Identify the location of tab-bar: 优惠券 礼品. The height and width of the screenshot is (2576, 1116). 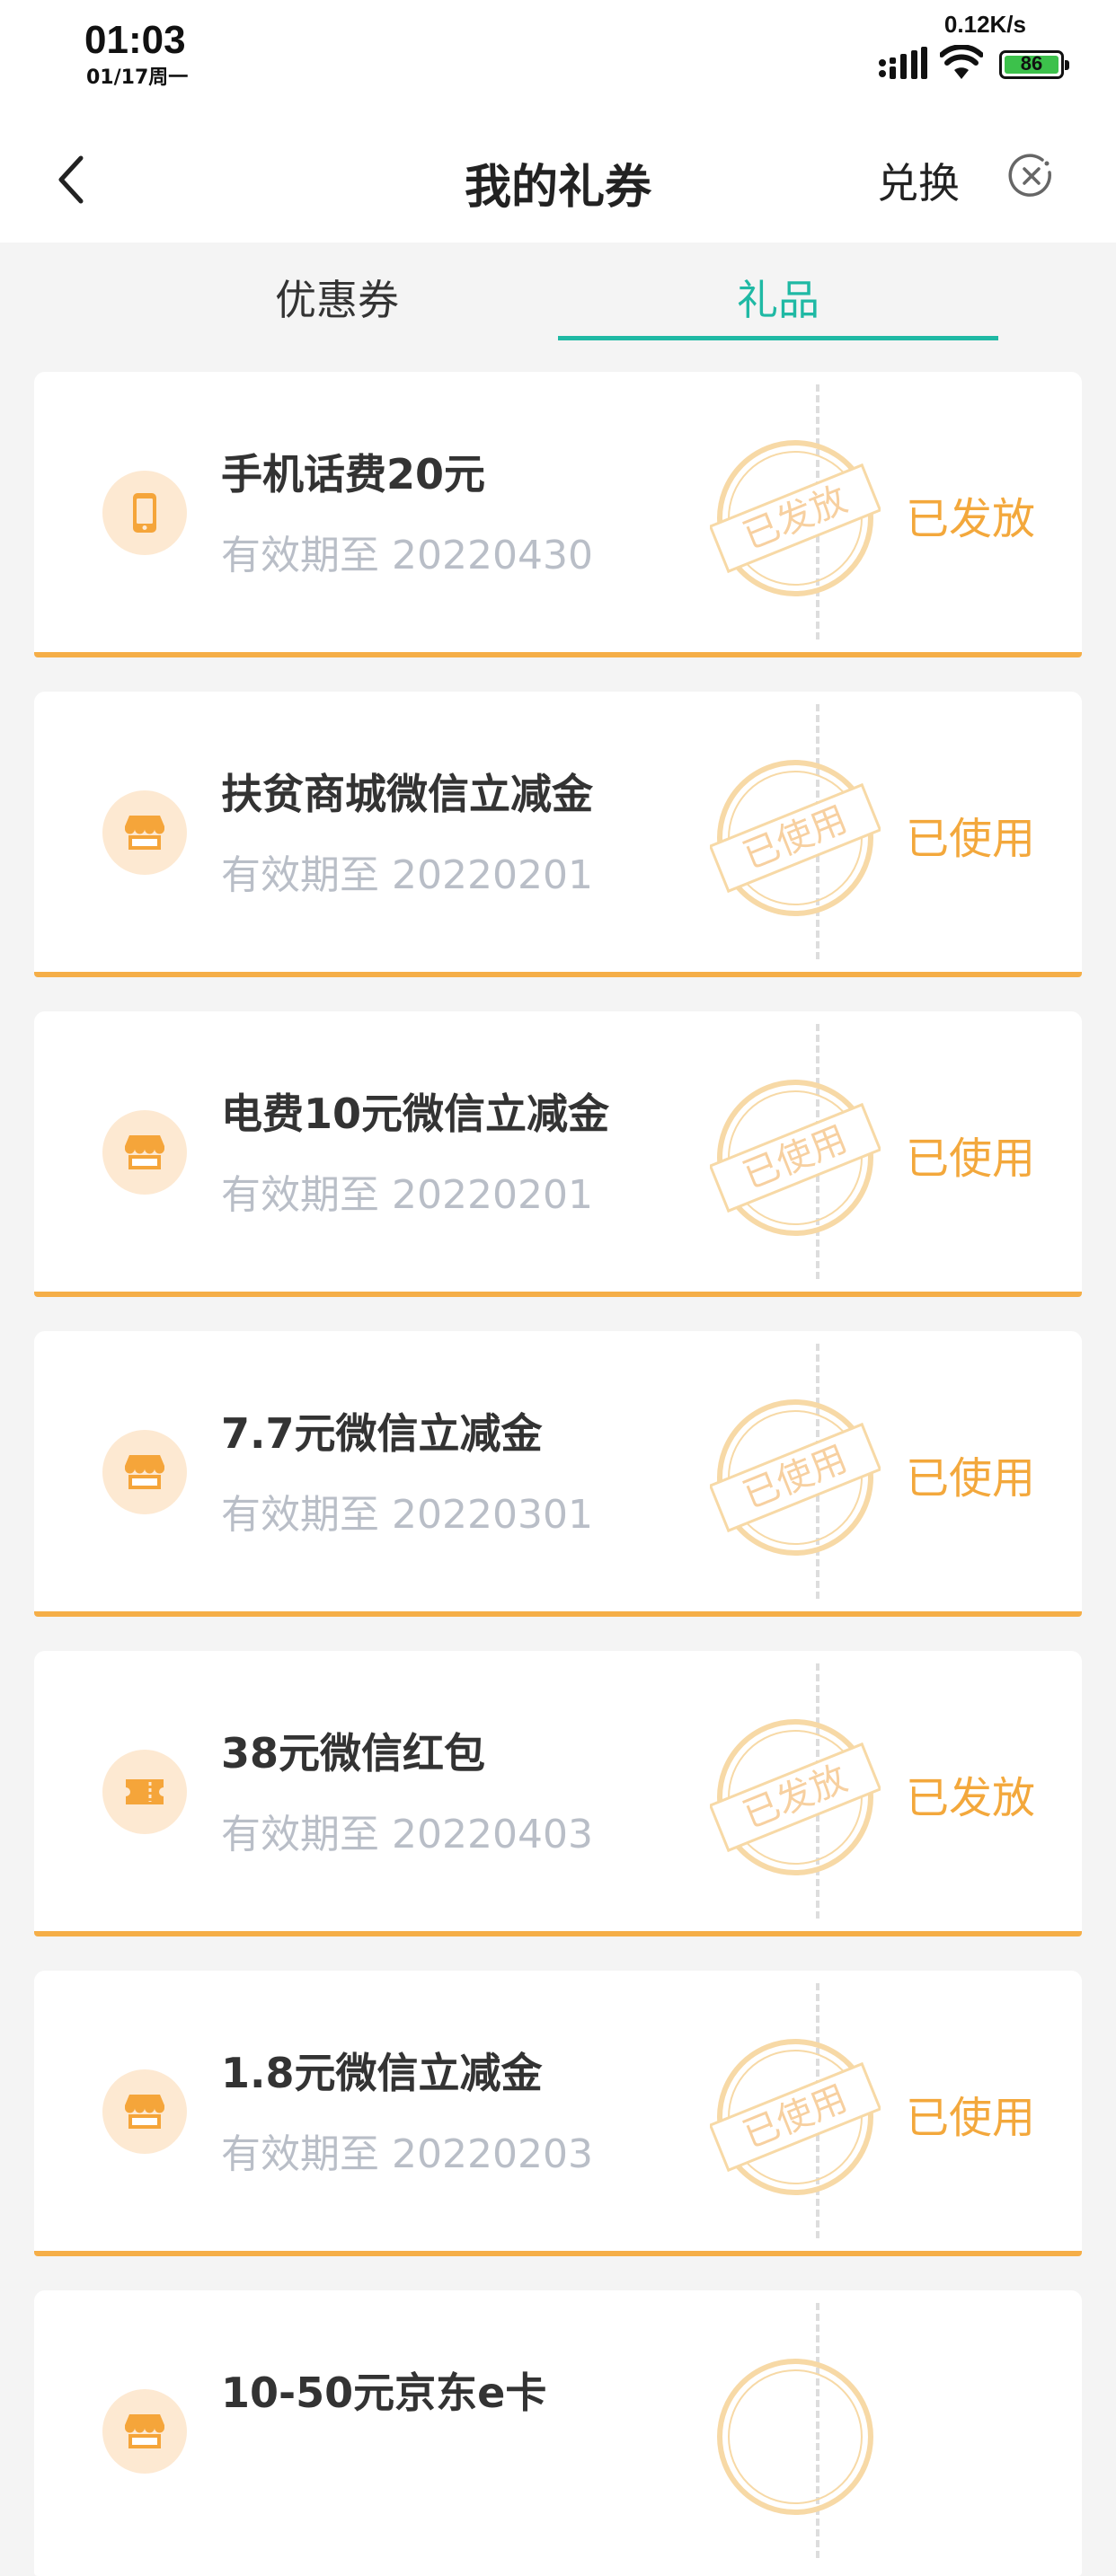
(558, 292).